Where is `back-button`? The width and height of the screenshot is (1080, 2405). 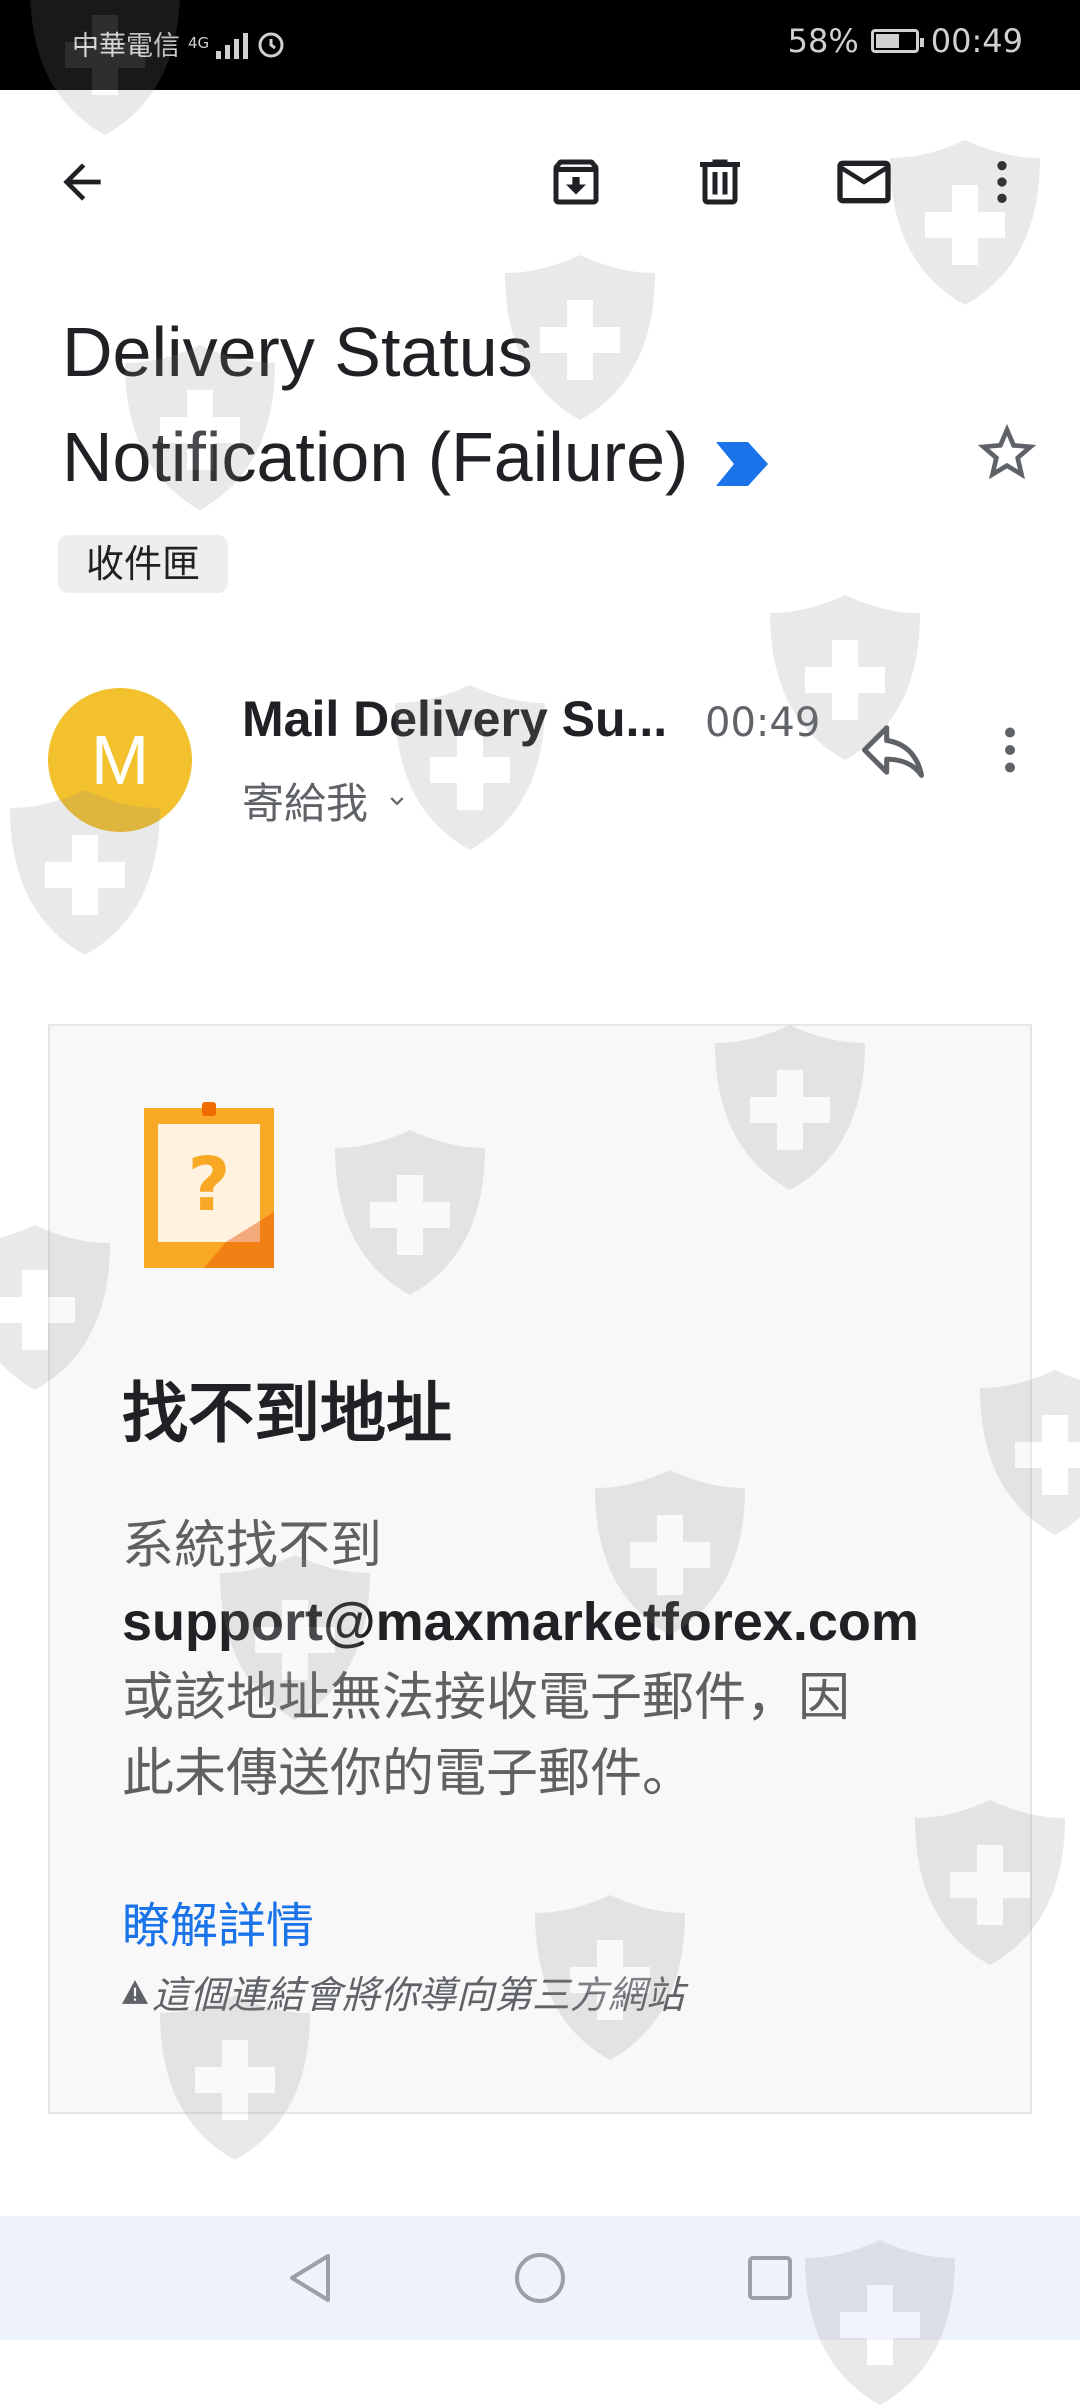
back-button is located at coordinates (82, 182).